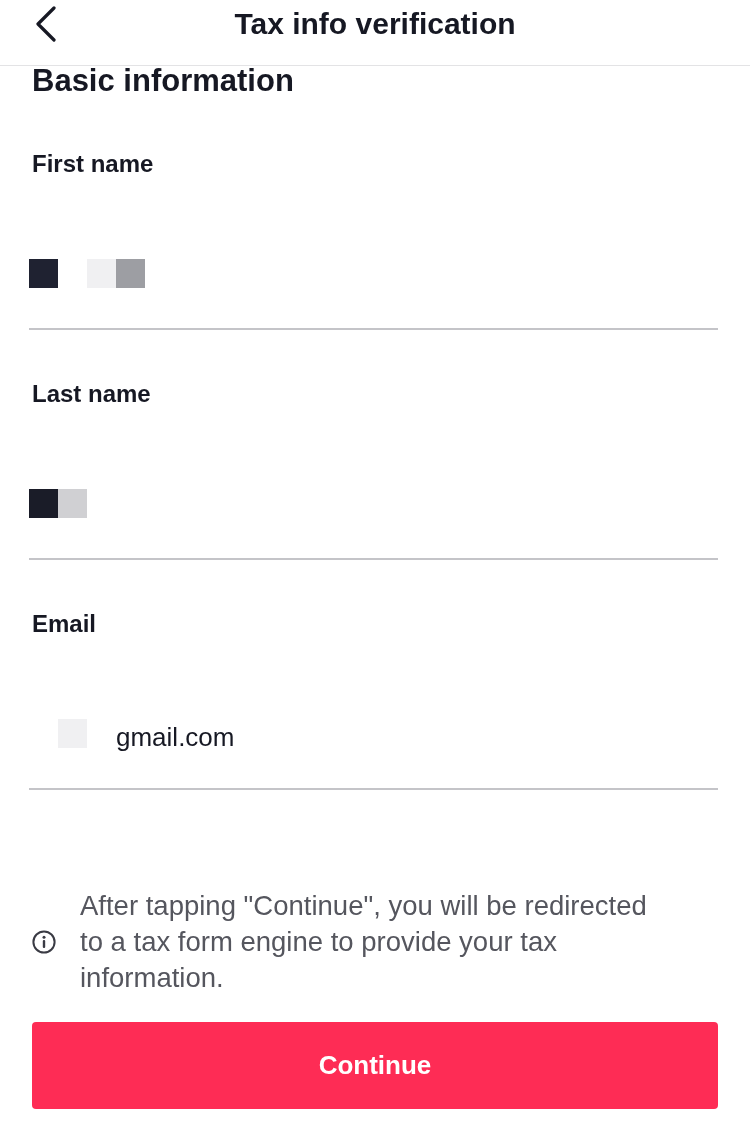  I want to click on field-label: First name, so click(93, 164).